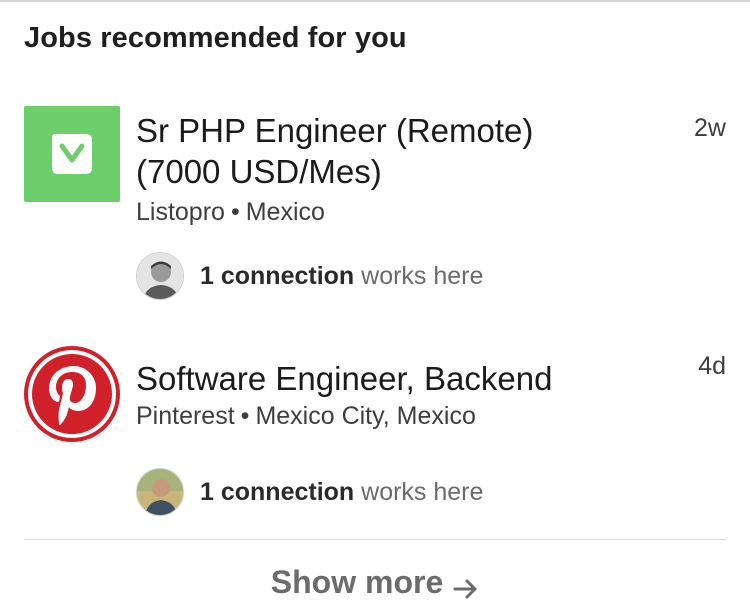  Describe the element at coordinates (357, 581) in the screenshot. I see `show-more-label: Show more` at that location.